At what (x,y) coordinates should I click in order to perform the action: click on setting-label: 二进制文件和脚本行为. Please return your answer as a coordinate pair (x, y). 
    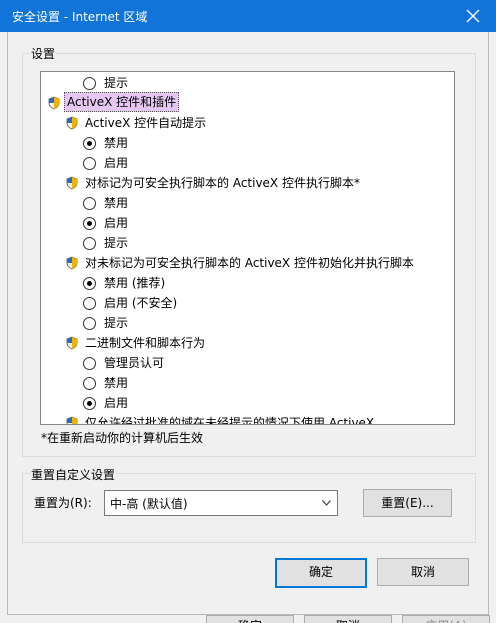
    Looking at the image, I should click on (145, 343).